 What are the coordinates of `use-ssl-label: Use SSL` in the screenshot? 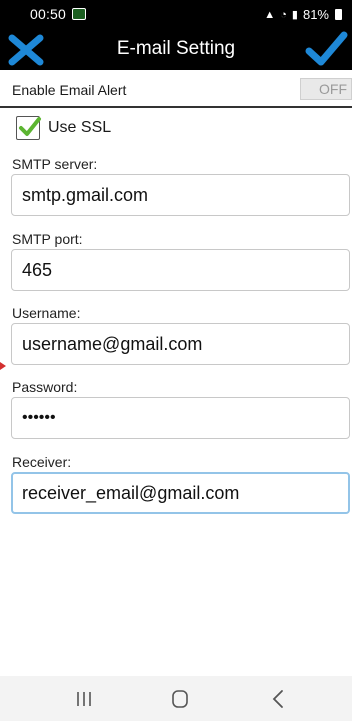 It's located at (80, 127).